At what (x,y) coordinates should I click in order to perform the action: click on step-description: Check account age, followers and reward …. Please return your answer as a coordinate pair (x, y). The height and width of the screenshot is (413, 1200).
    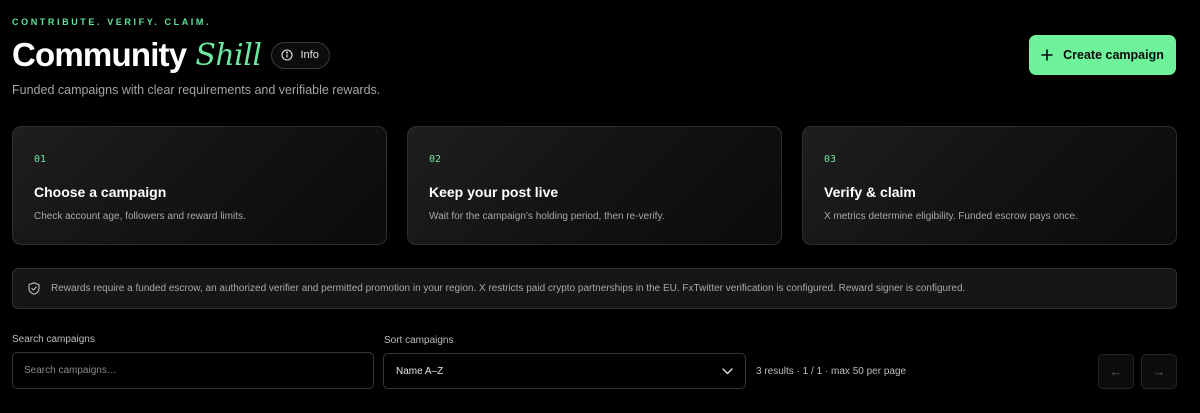
    Looking at the image, I should click on (140, 216).